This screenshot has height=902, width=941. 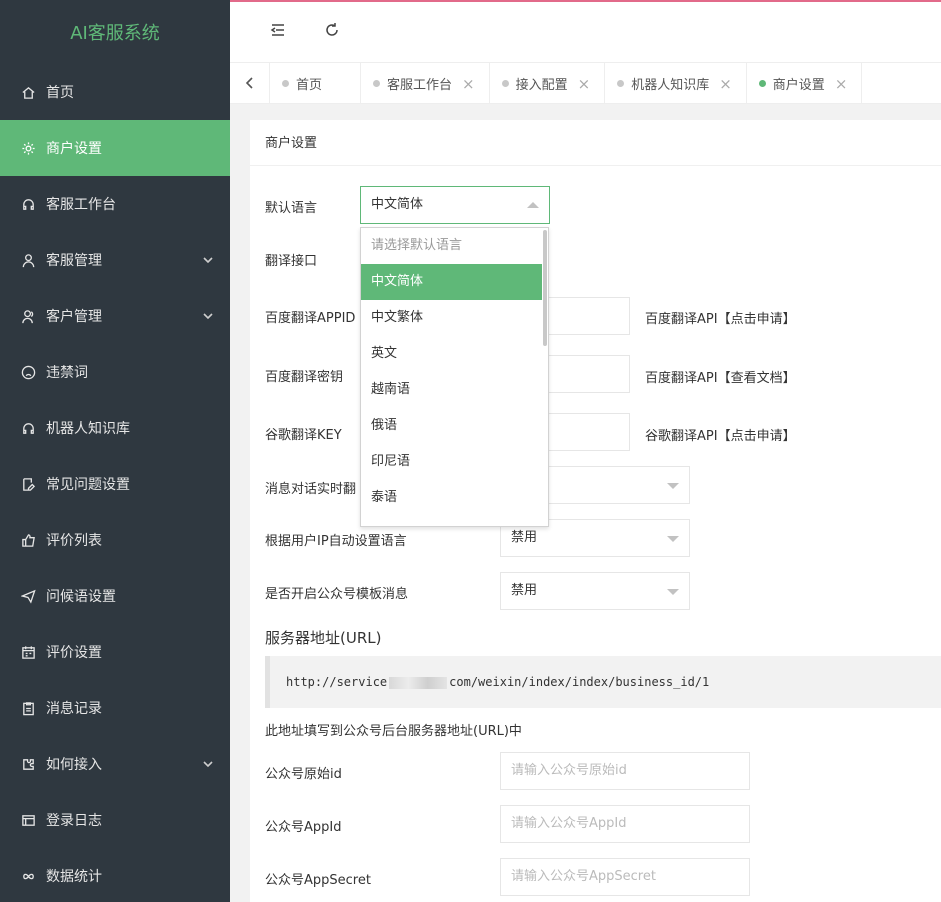 What do you see at coordinates (397, 204) in the screenshot?
I see `default-language-value: 中文简体` at bounding box center [397, 204].